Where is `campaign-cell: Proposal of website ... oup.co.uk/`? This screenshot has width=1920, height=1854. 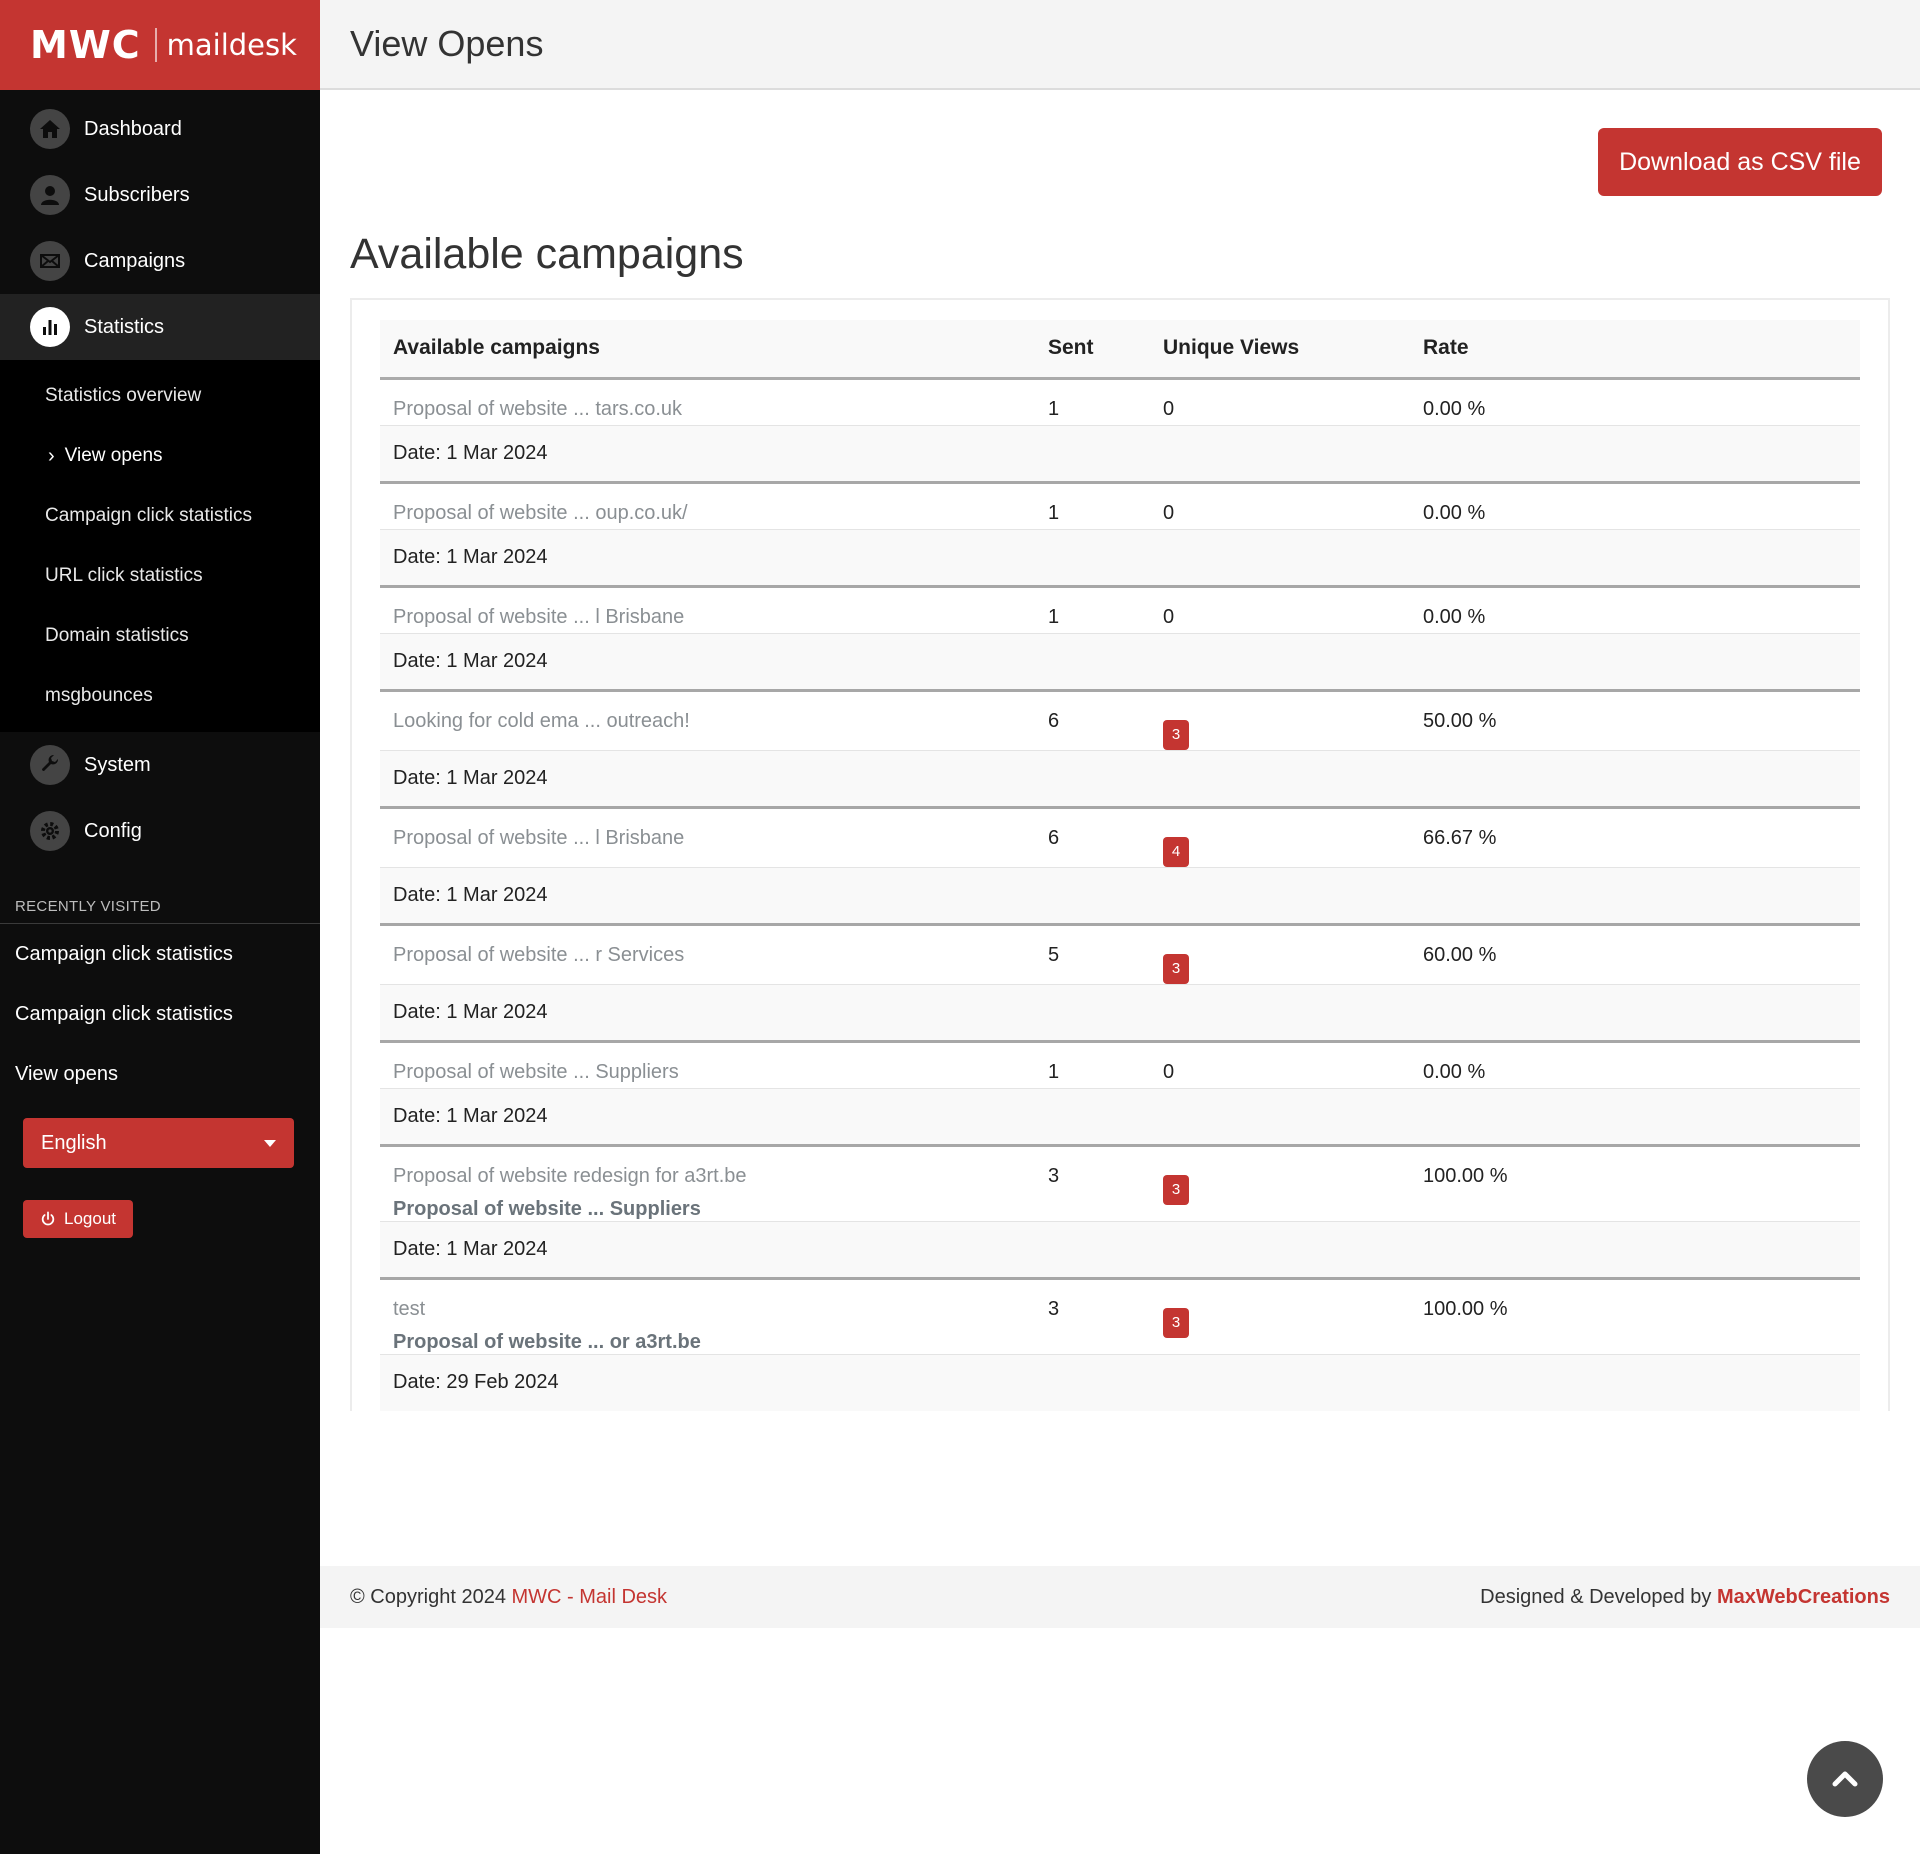 campaign-cell: Proposal of website ... oup.co.uk/ is located at coordinates (707, 506).